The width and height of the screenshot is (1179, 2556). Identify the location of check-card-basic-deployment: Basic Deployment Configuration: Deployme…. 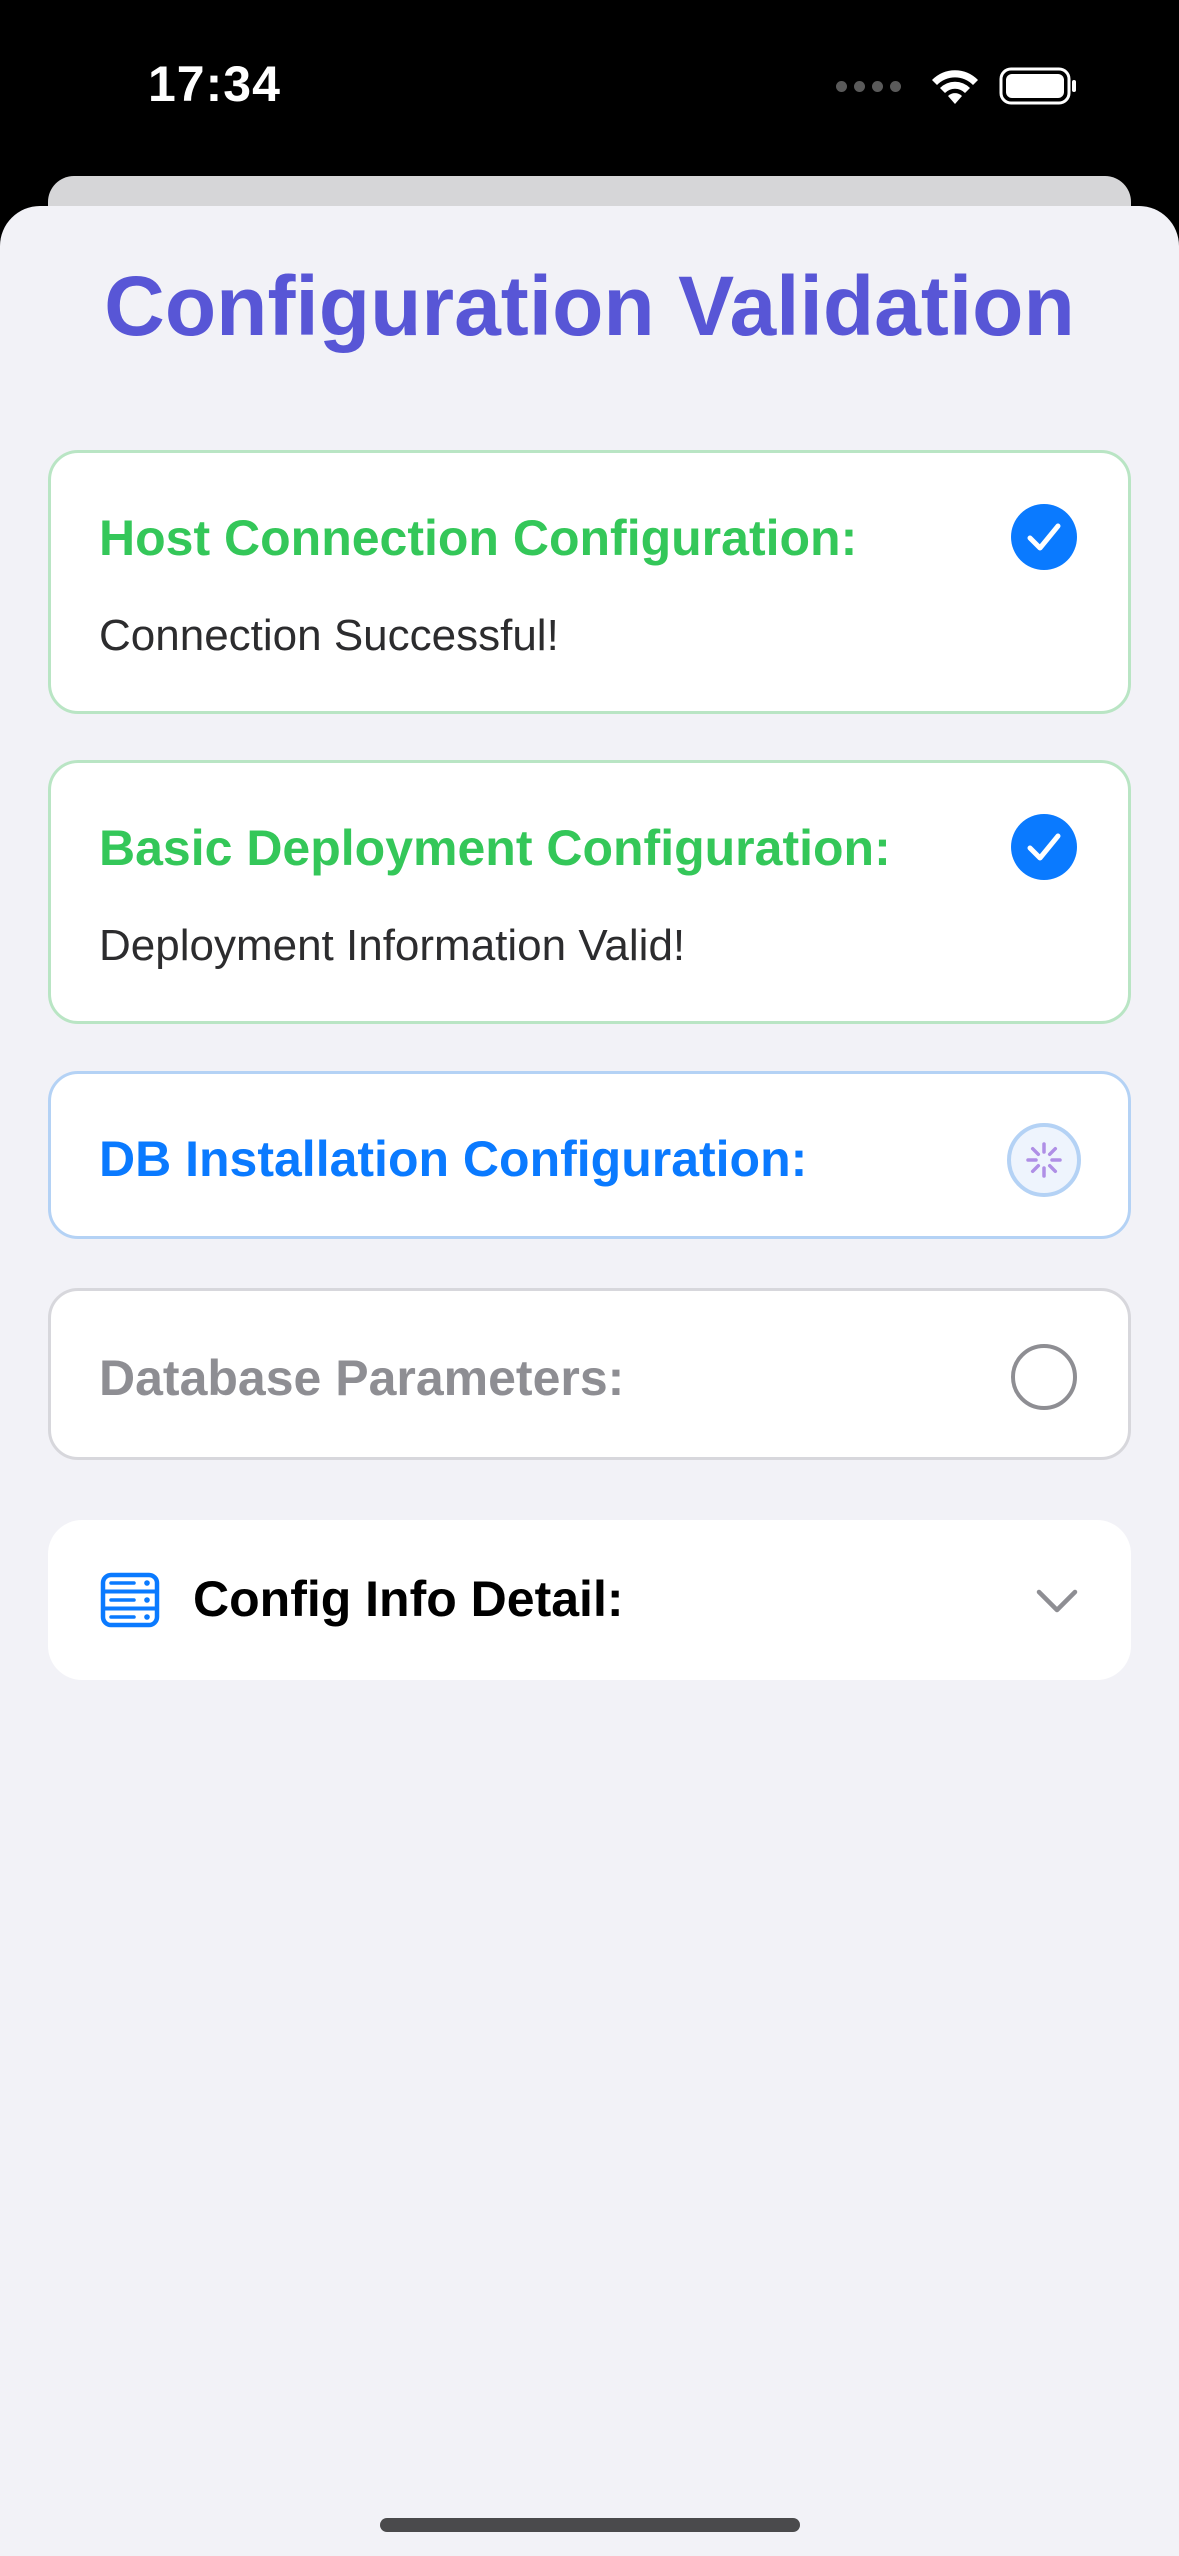
(589, 892).